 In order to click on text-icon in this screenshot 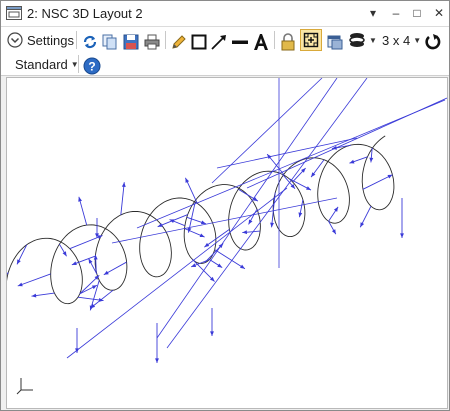, I will do `click(261, 42)`.